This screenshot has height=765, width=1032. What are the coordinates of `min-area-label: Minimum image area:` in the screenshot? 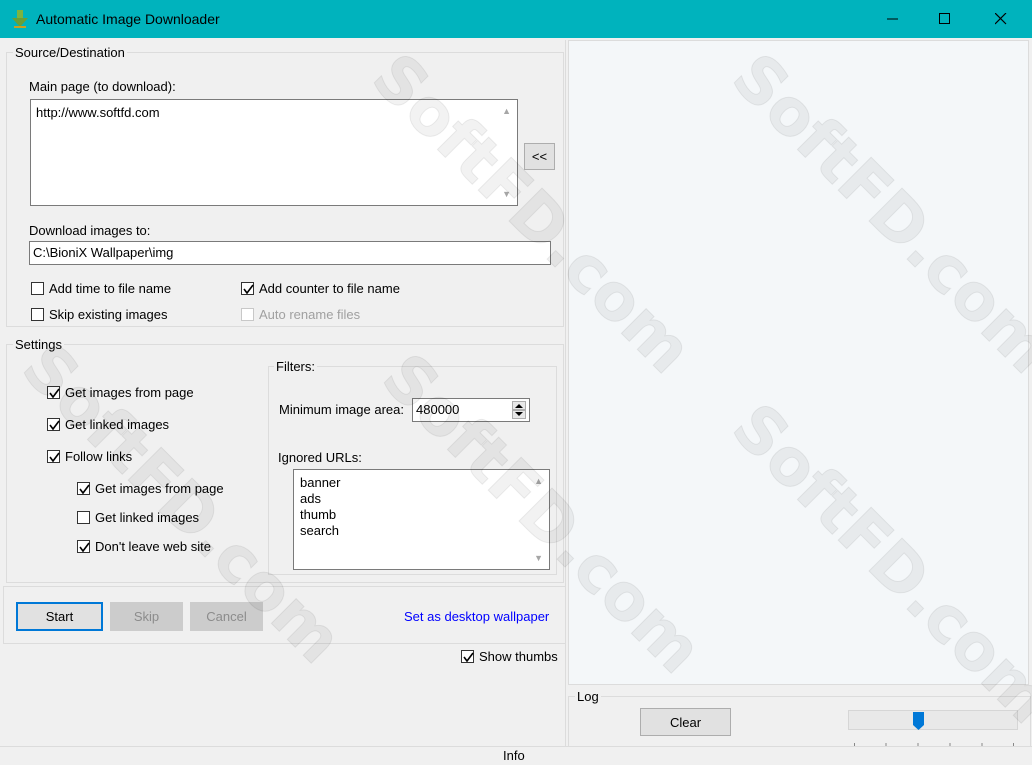 It's located at (341, 409).